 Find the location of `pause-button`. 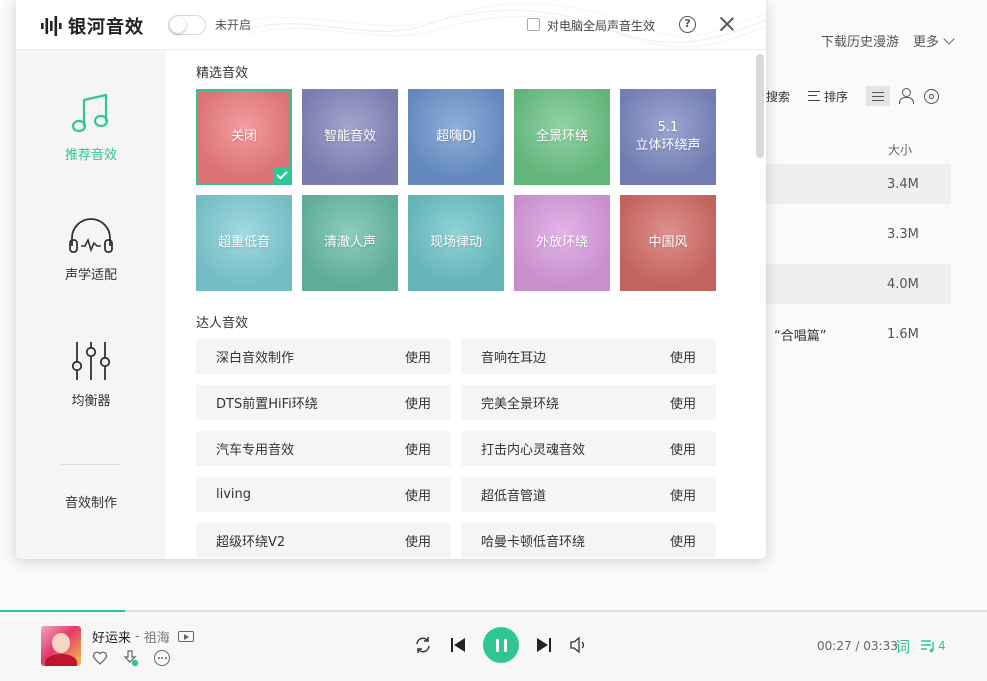

pause-button is located at coordinates (501, 645).